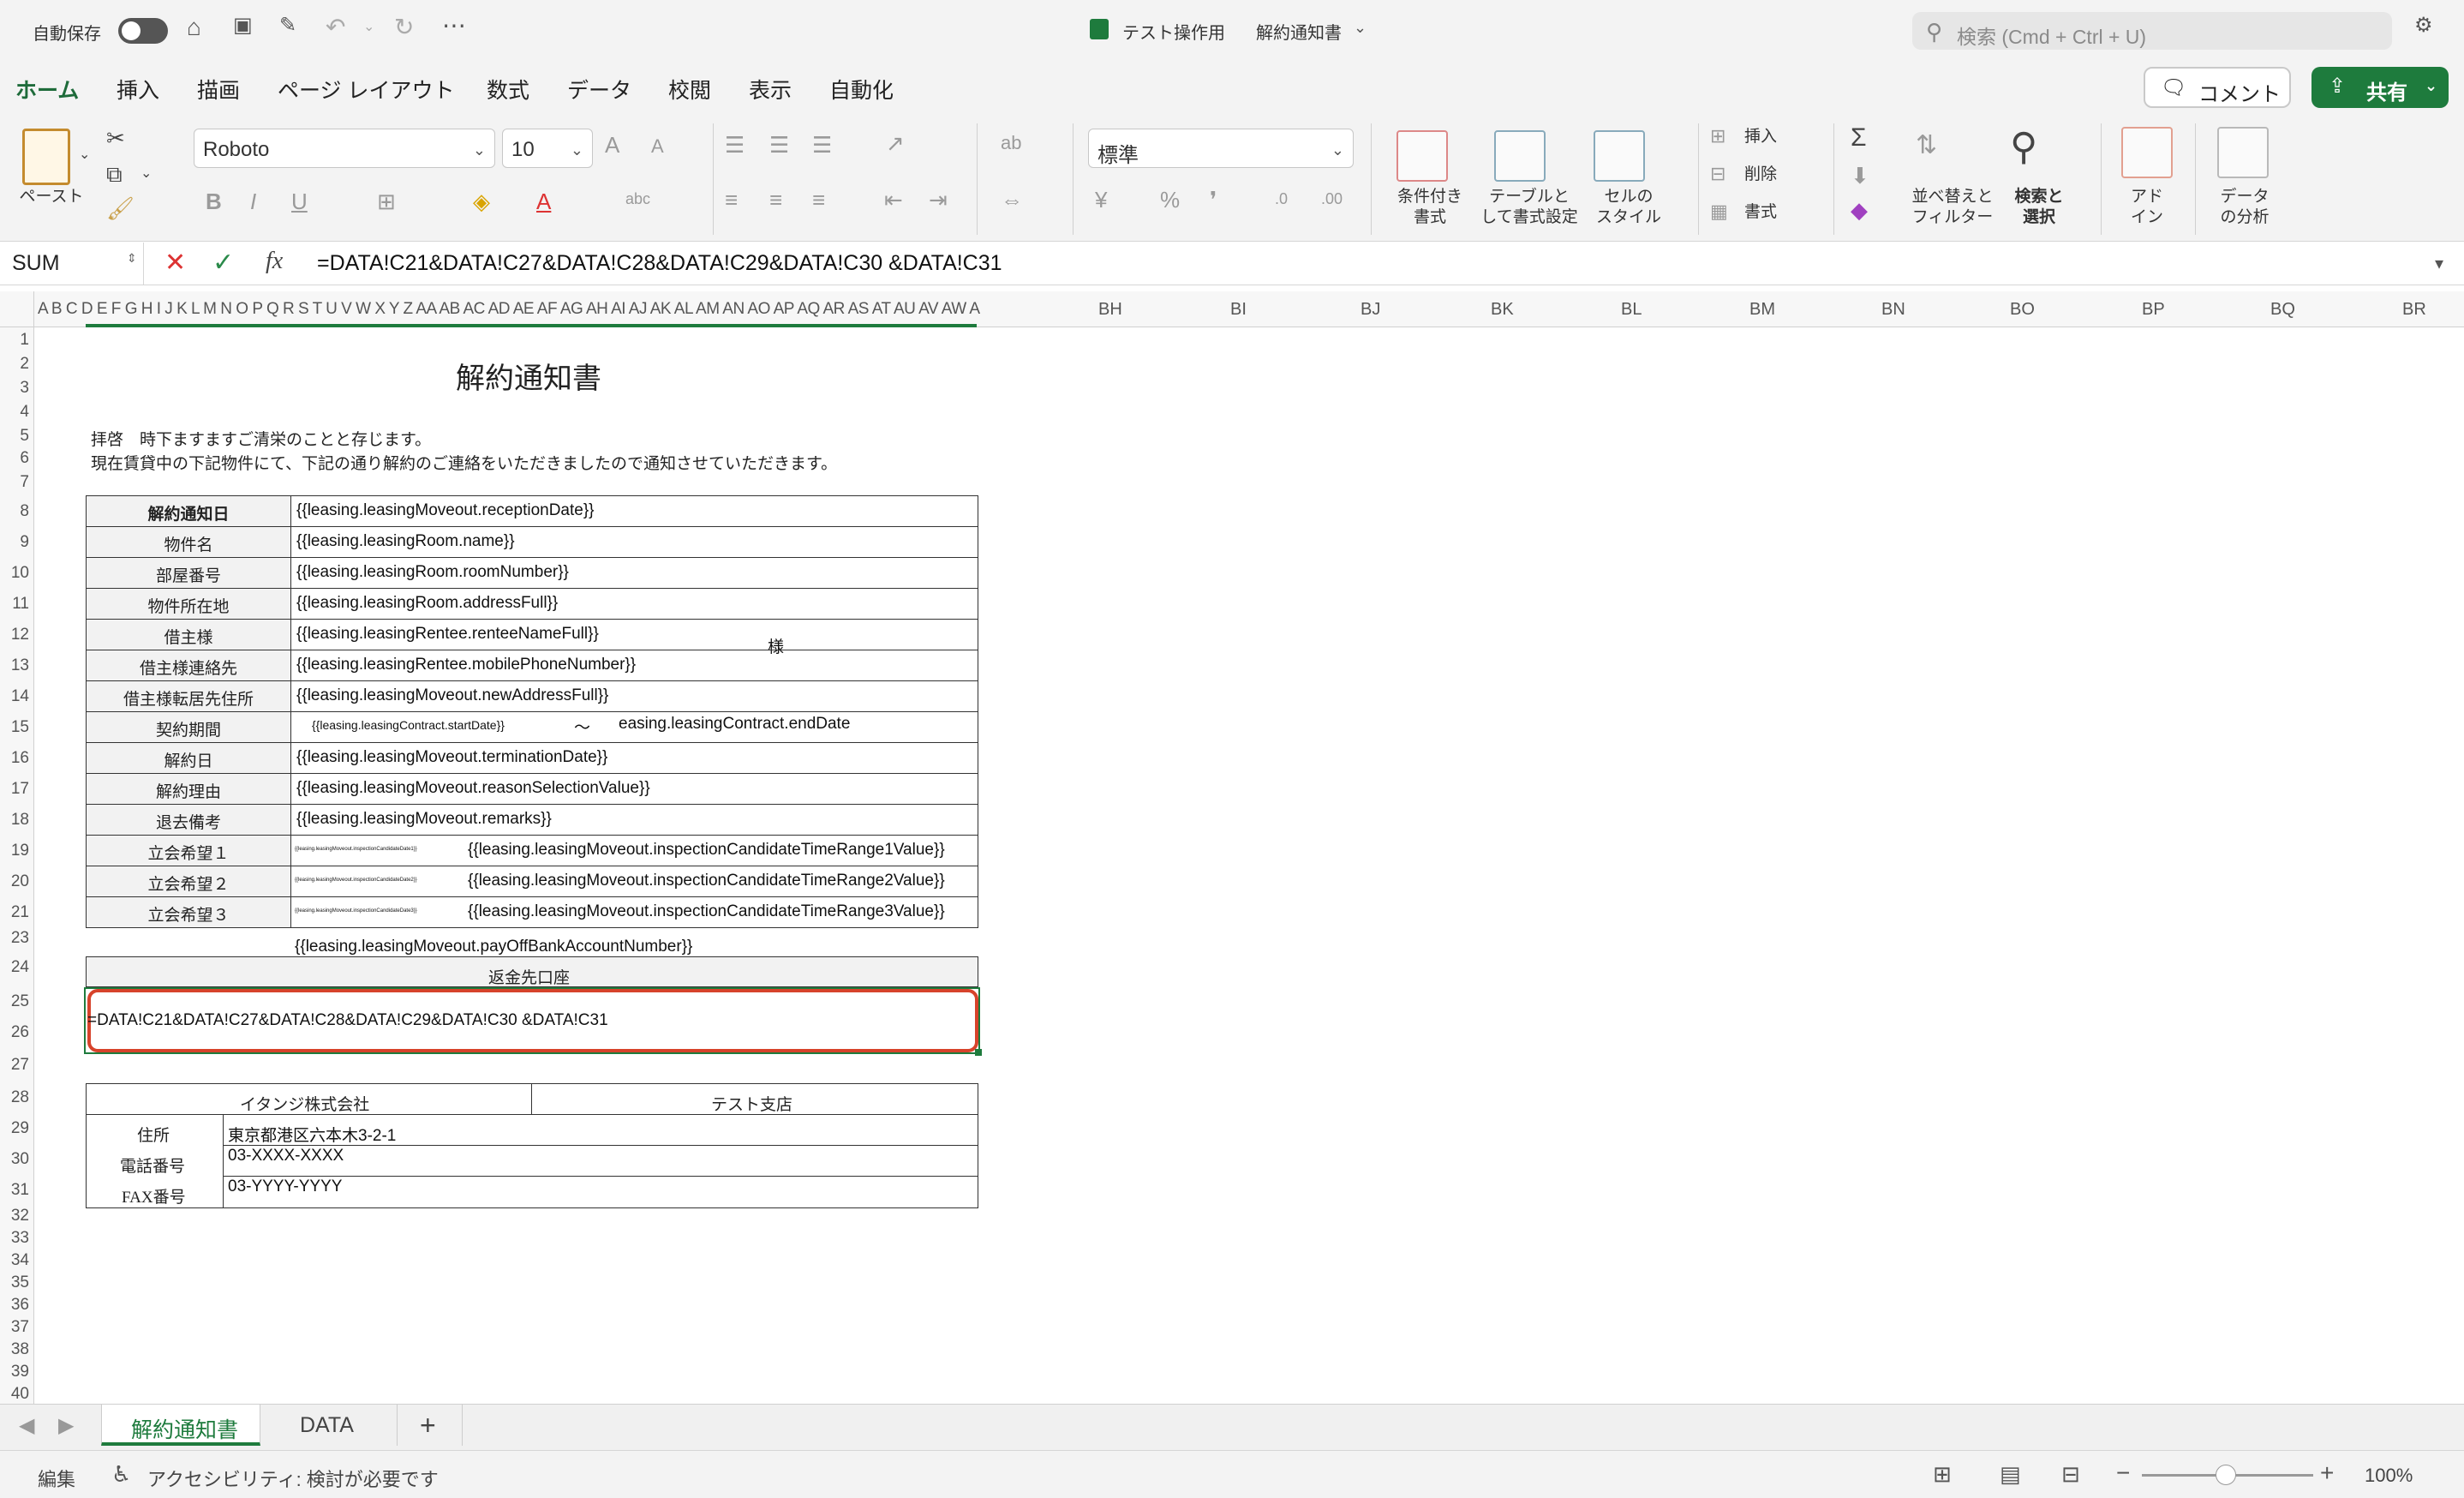  What do you see at coordinates (481, 202) in the screenshot?
I see `fill-color-icon: ◈` at bounding box center [481, 202].